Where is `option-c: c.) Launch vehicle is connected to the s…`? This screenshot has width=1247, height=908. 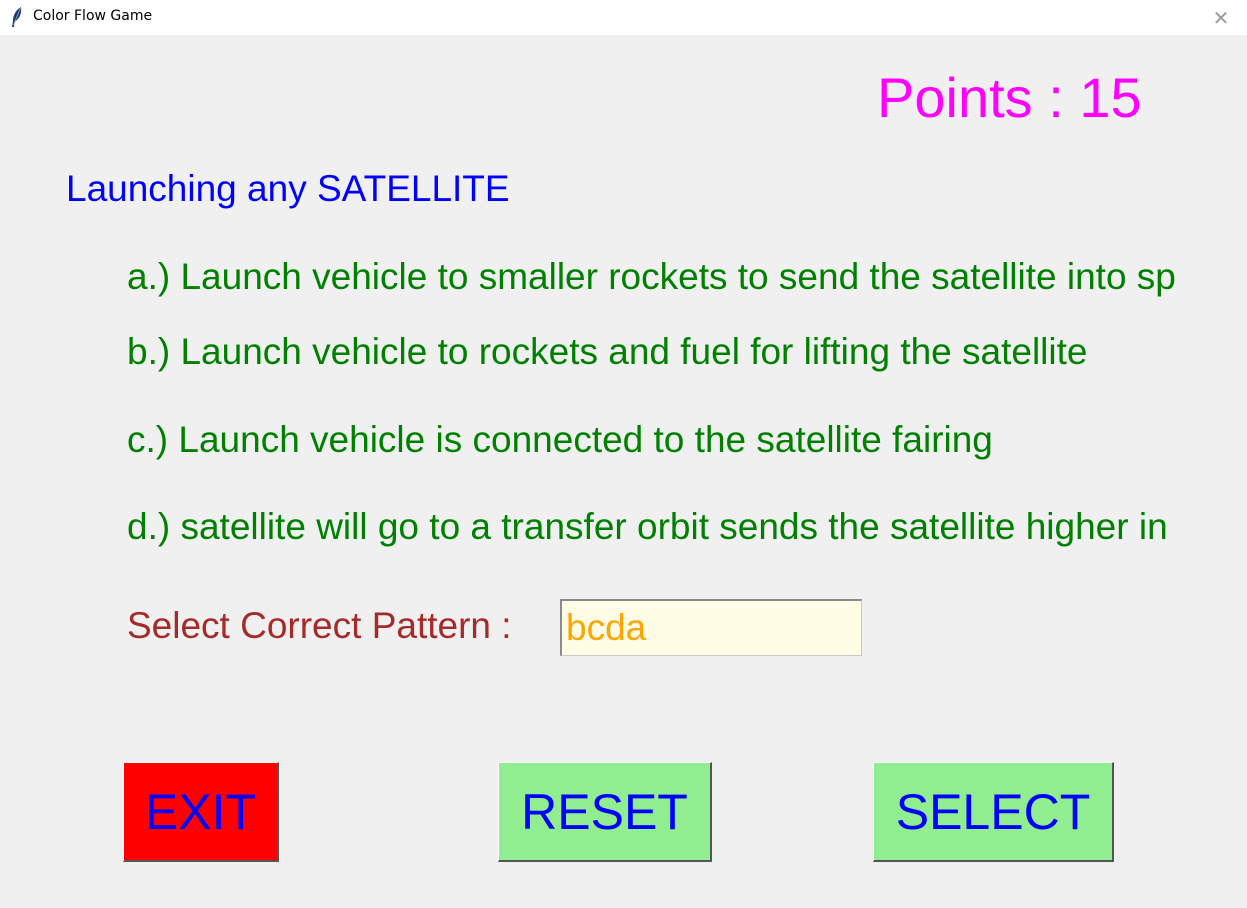
option-c: c.) Launch vehicle is connected to the s… is located at coordinates (560, 439).